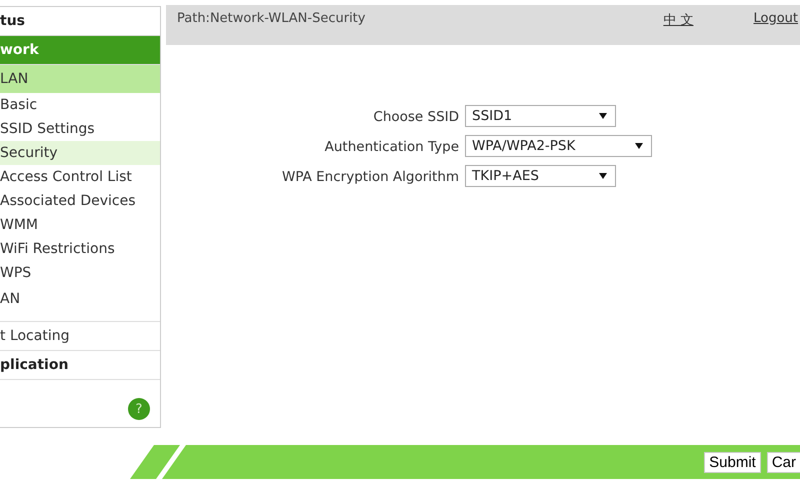 The height and width of the screenshot is (500, 800). I want to click on menu-item: work, so click(80, 50).